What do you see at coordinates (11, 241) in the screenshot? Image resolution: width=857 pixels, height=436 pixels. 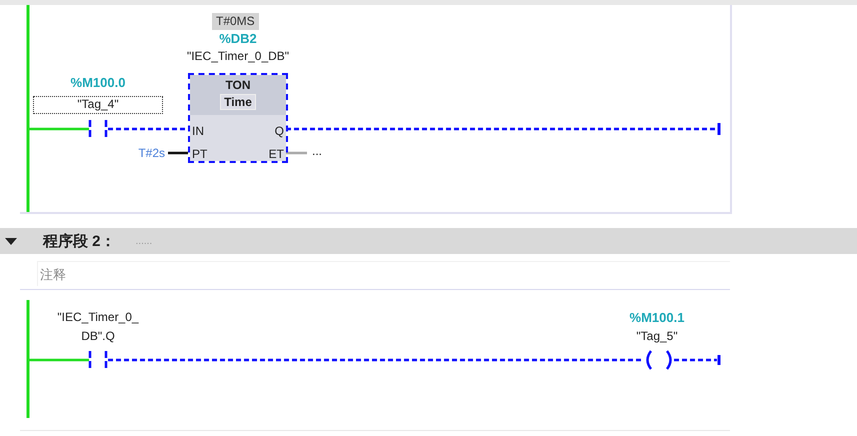 I see `collapse-icon` at bounding box center [11, 241].